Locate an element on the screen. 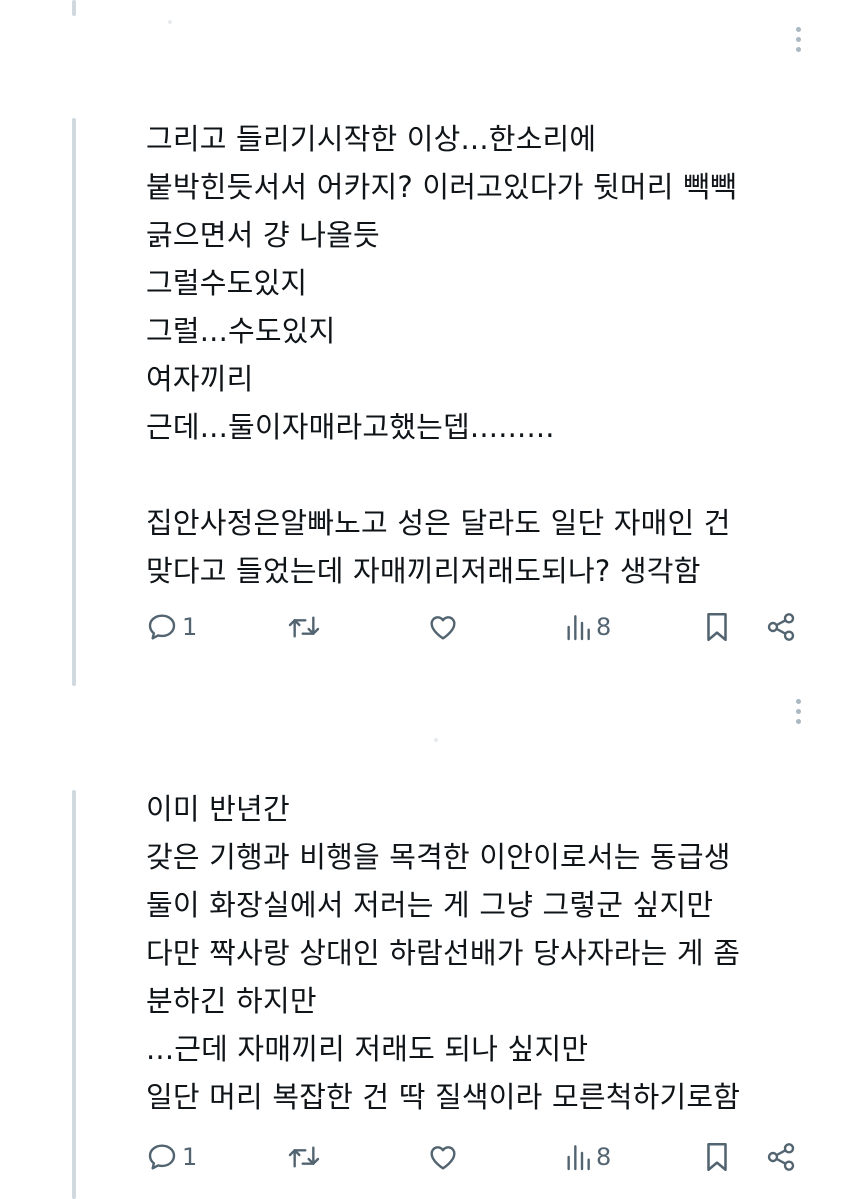  post-text-line: 집안사정은알빠노고 성은 달라도 일단 자매인 건 is located at coordinates (438, 523).